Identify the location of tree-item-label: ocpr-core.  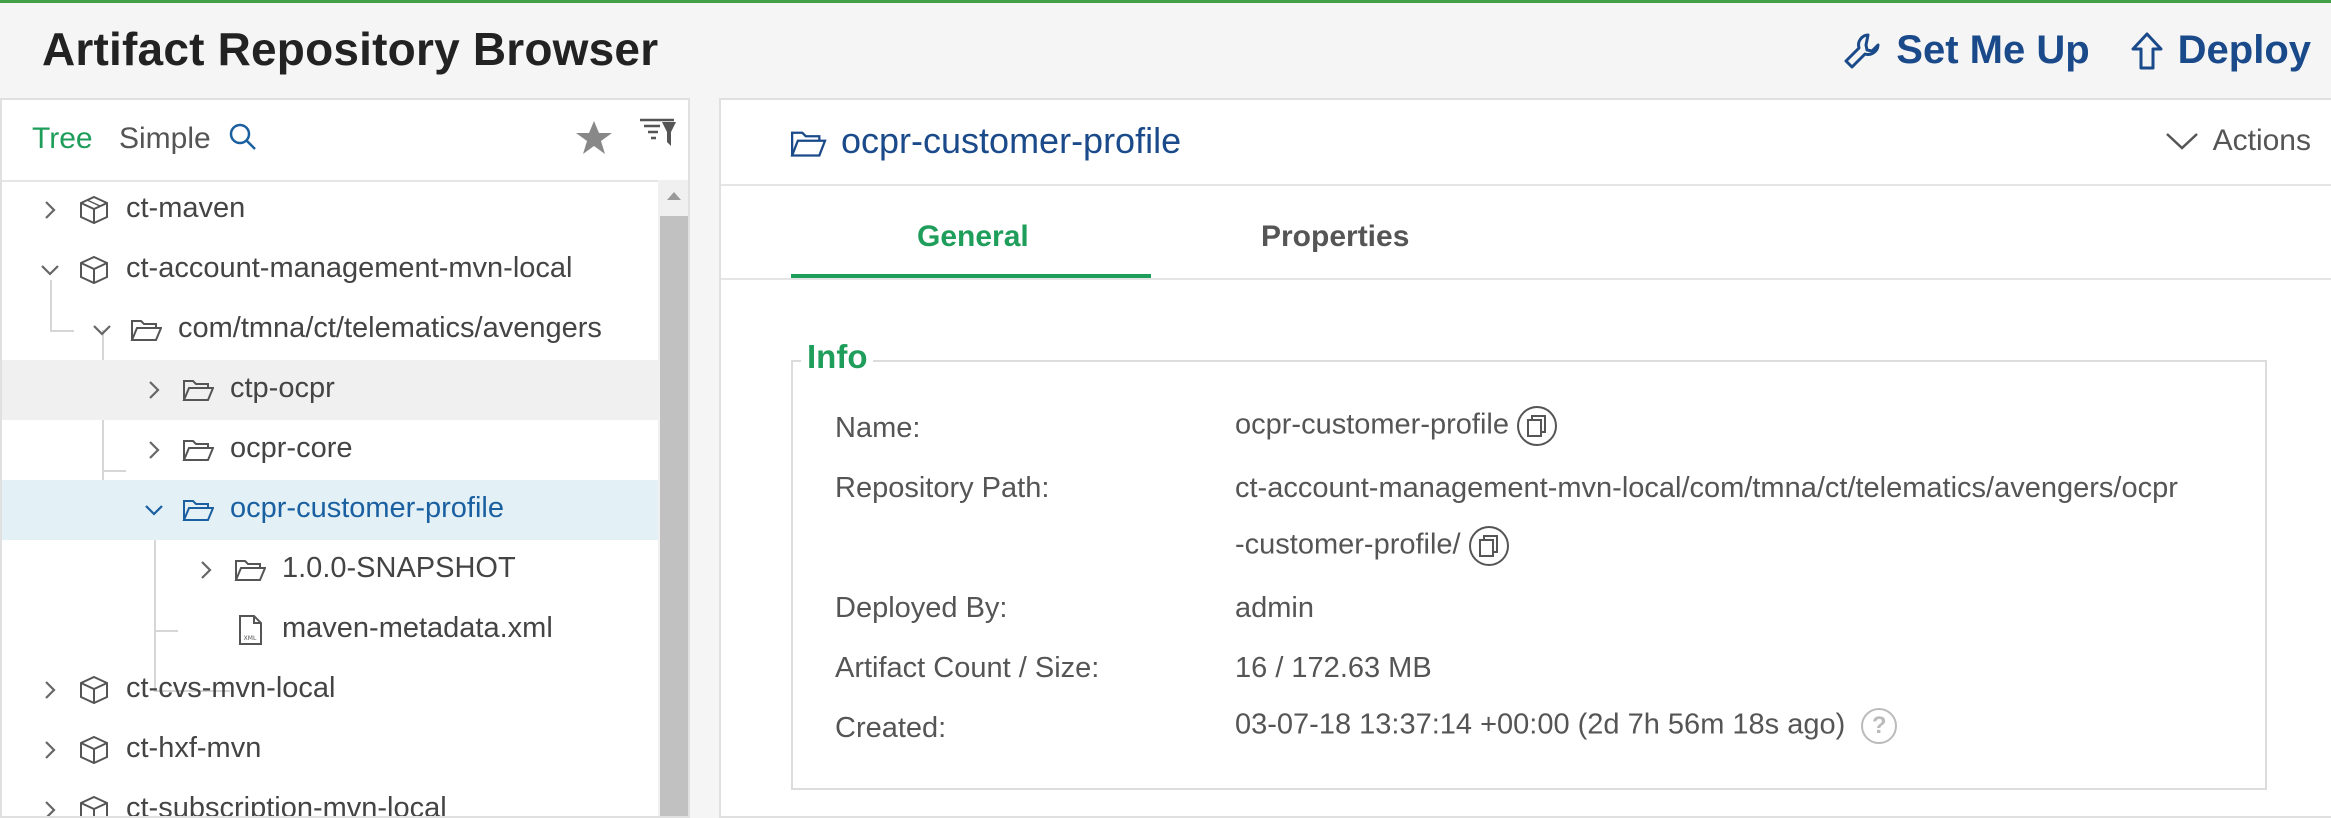
(291, 448).